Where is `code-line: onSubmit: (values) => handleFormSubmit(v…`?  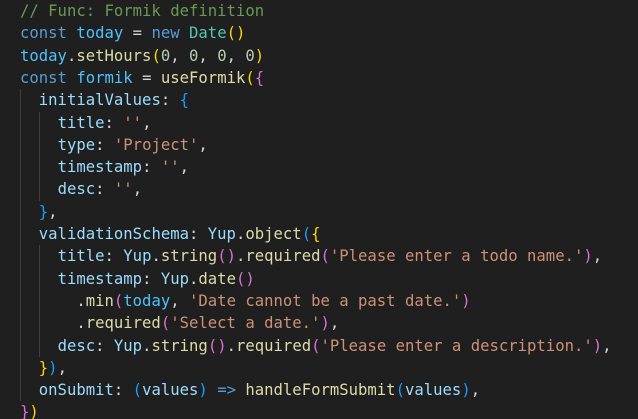
code-line: onSubmit: (values) => handleFormSubmit(v… is located at coordinates (319, 390).